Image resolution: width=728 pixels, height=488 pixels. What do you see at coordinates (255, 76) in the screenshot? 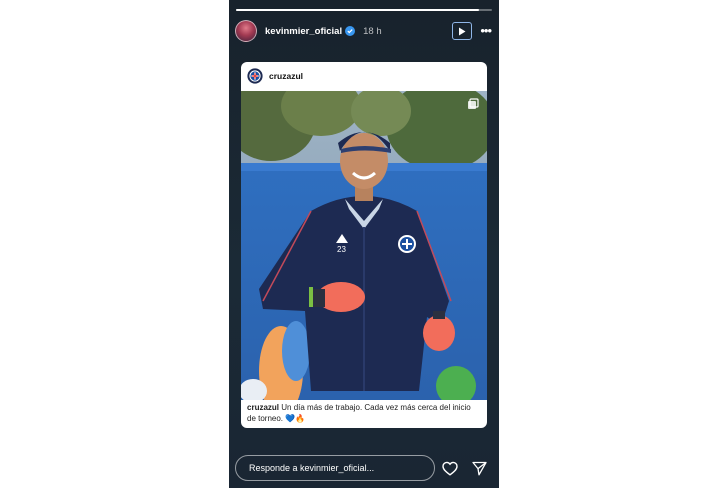
I see `cruz-azul-logo` at bounding box center [255, 76].